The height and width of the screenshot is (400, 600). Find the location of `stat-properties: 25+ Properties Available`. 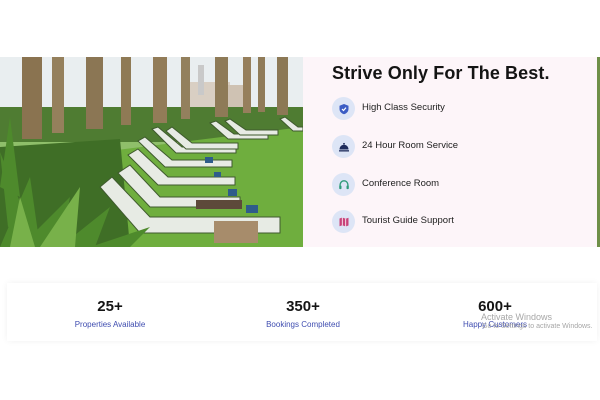

stat-properties: 25+ Properties Available is located at coordinates (110, 314).